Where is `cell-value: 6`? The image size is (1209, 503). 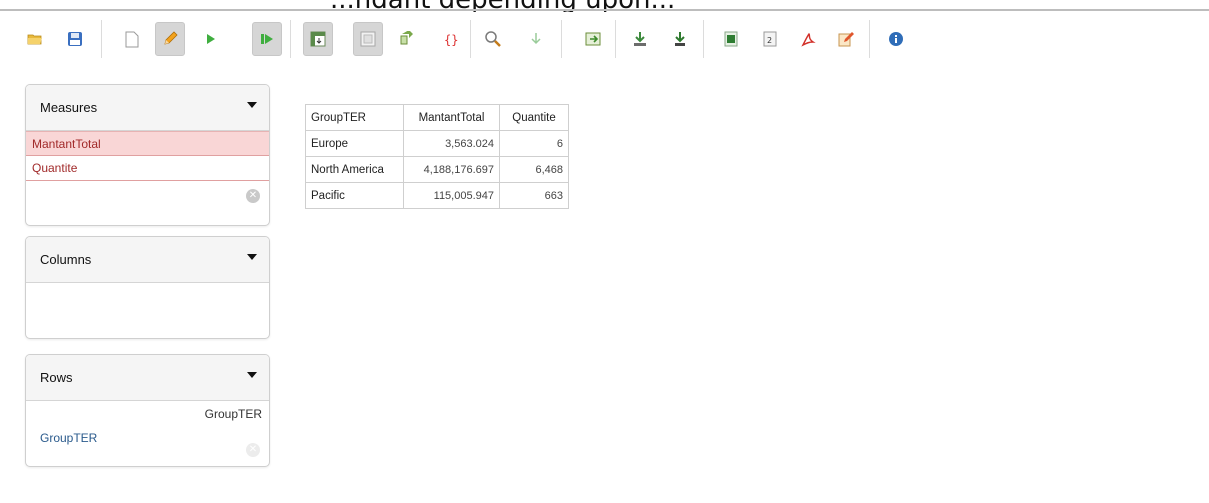 cell-value: 6 is located at coordinates (534, 143).